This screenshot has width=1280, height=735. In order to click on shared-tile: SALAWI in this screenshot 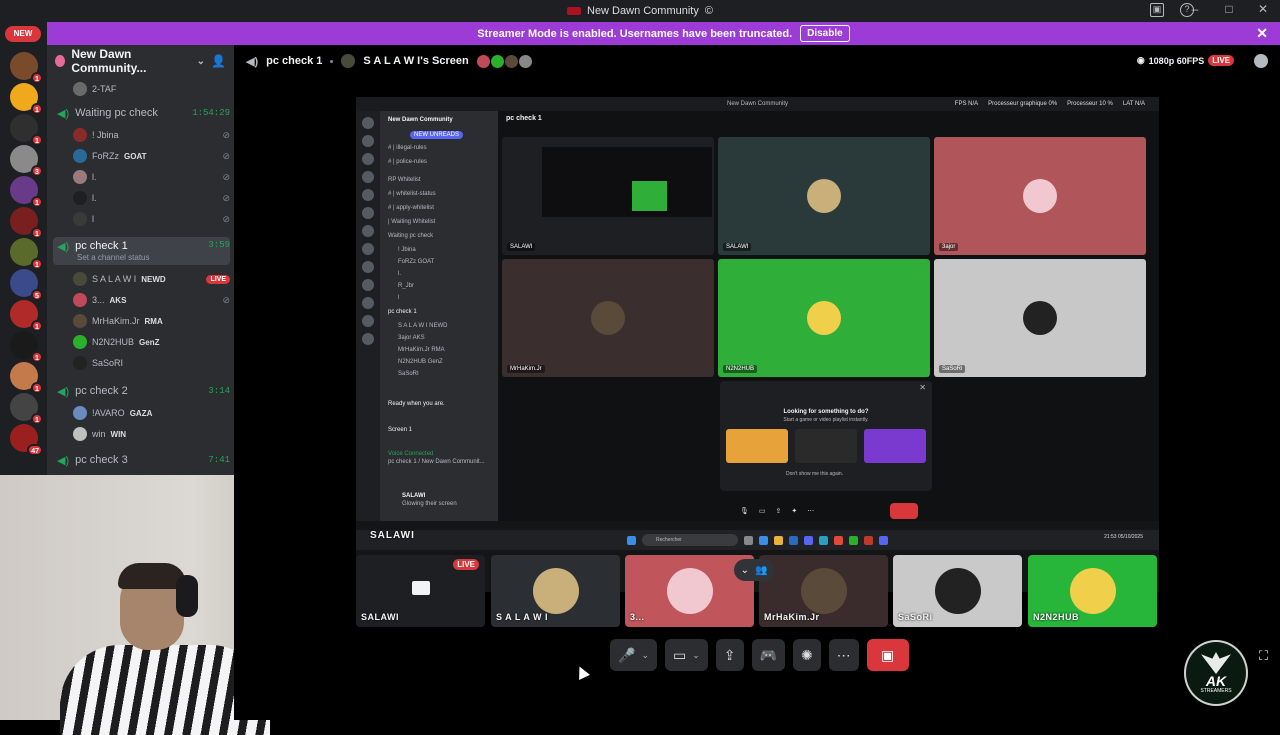, I will do `click(824, 196)`.